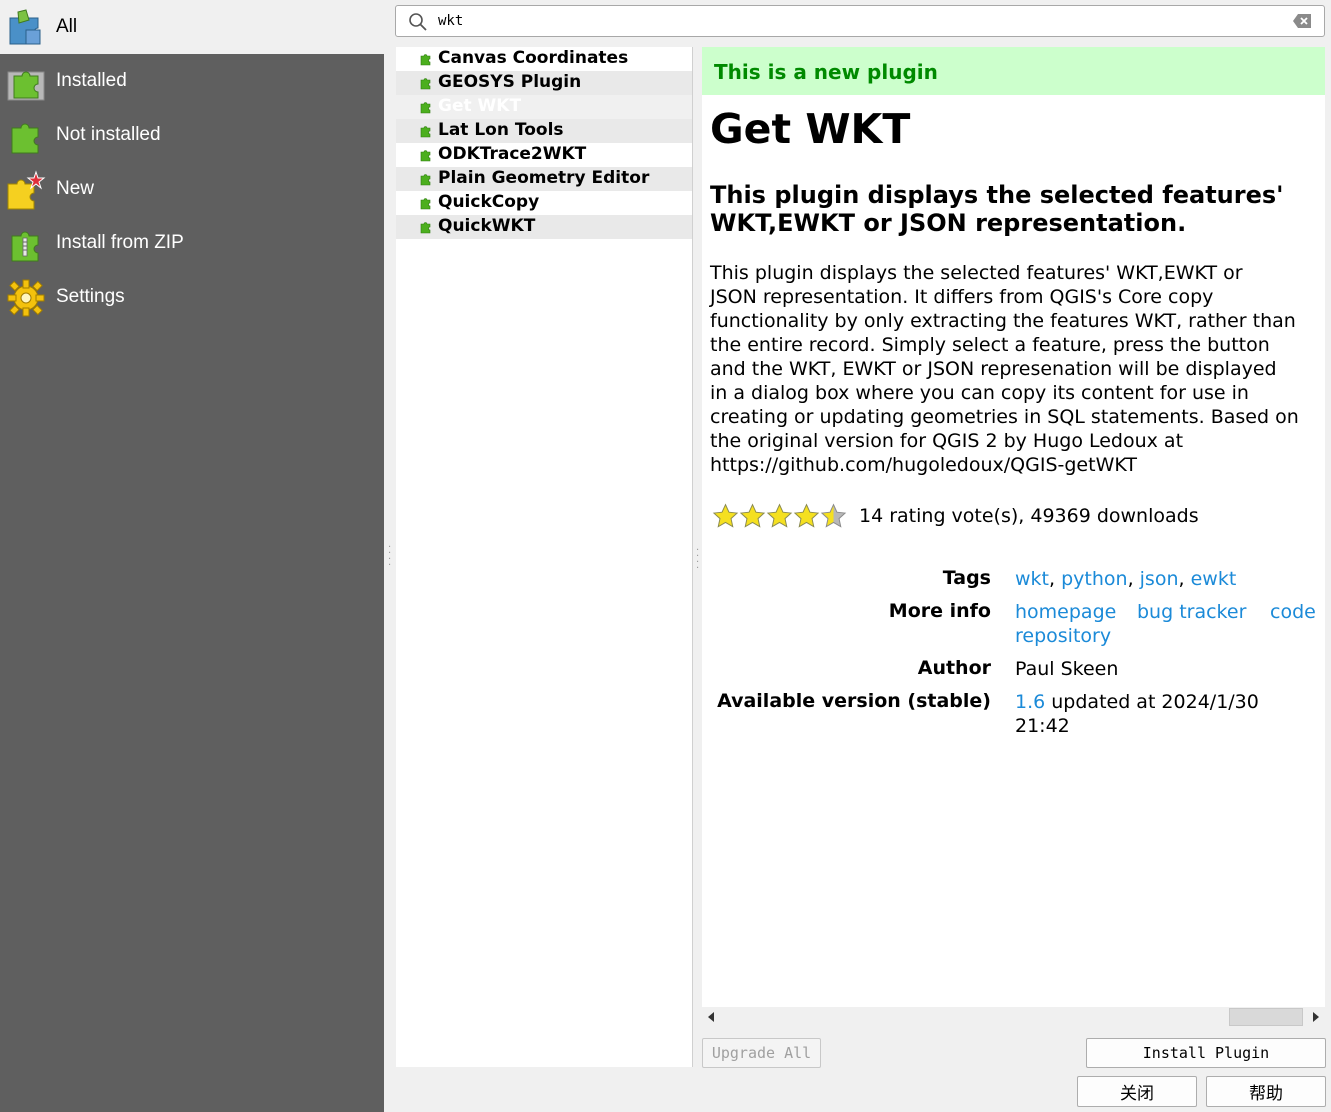 The width and height of the screenshot is (1331, 1112). I want to click on scroll-right-arrow-icon, so click(1315, 1017).